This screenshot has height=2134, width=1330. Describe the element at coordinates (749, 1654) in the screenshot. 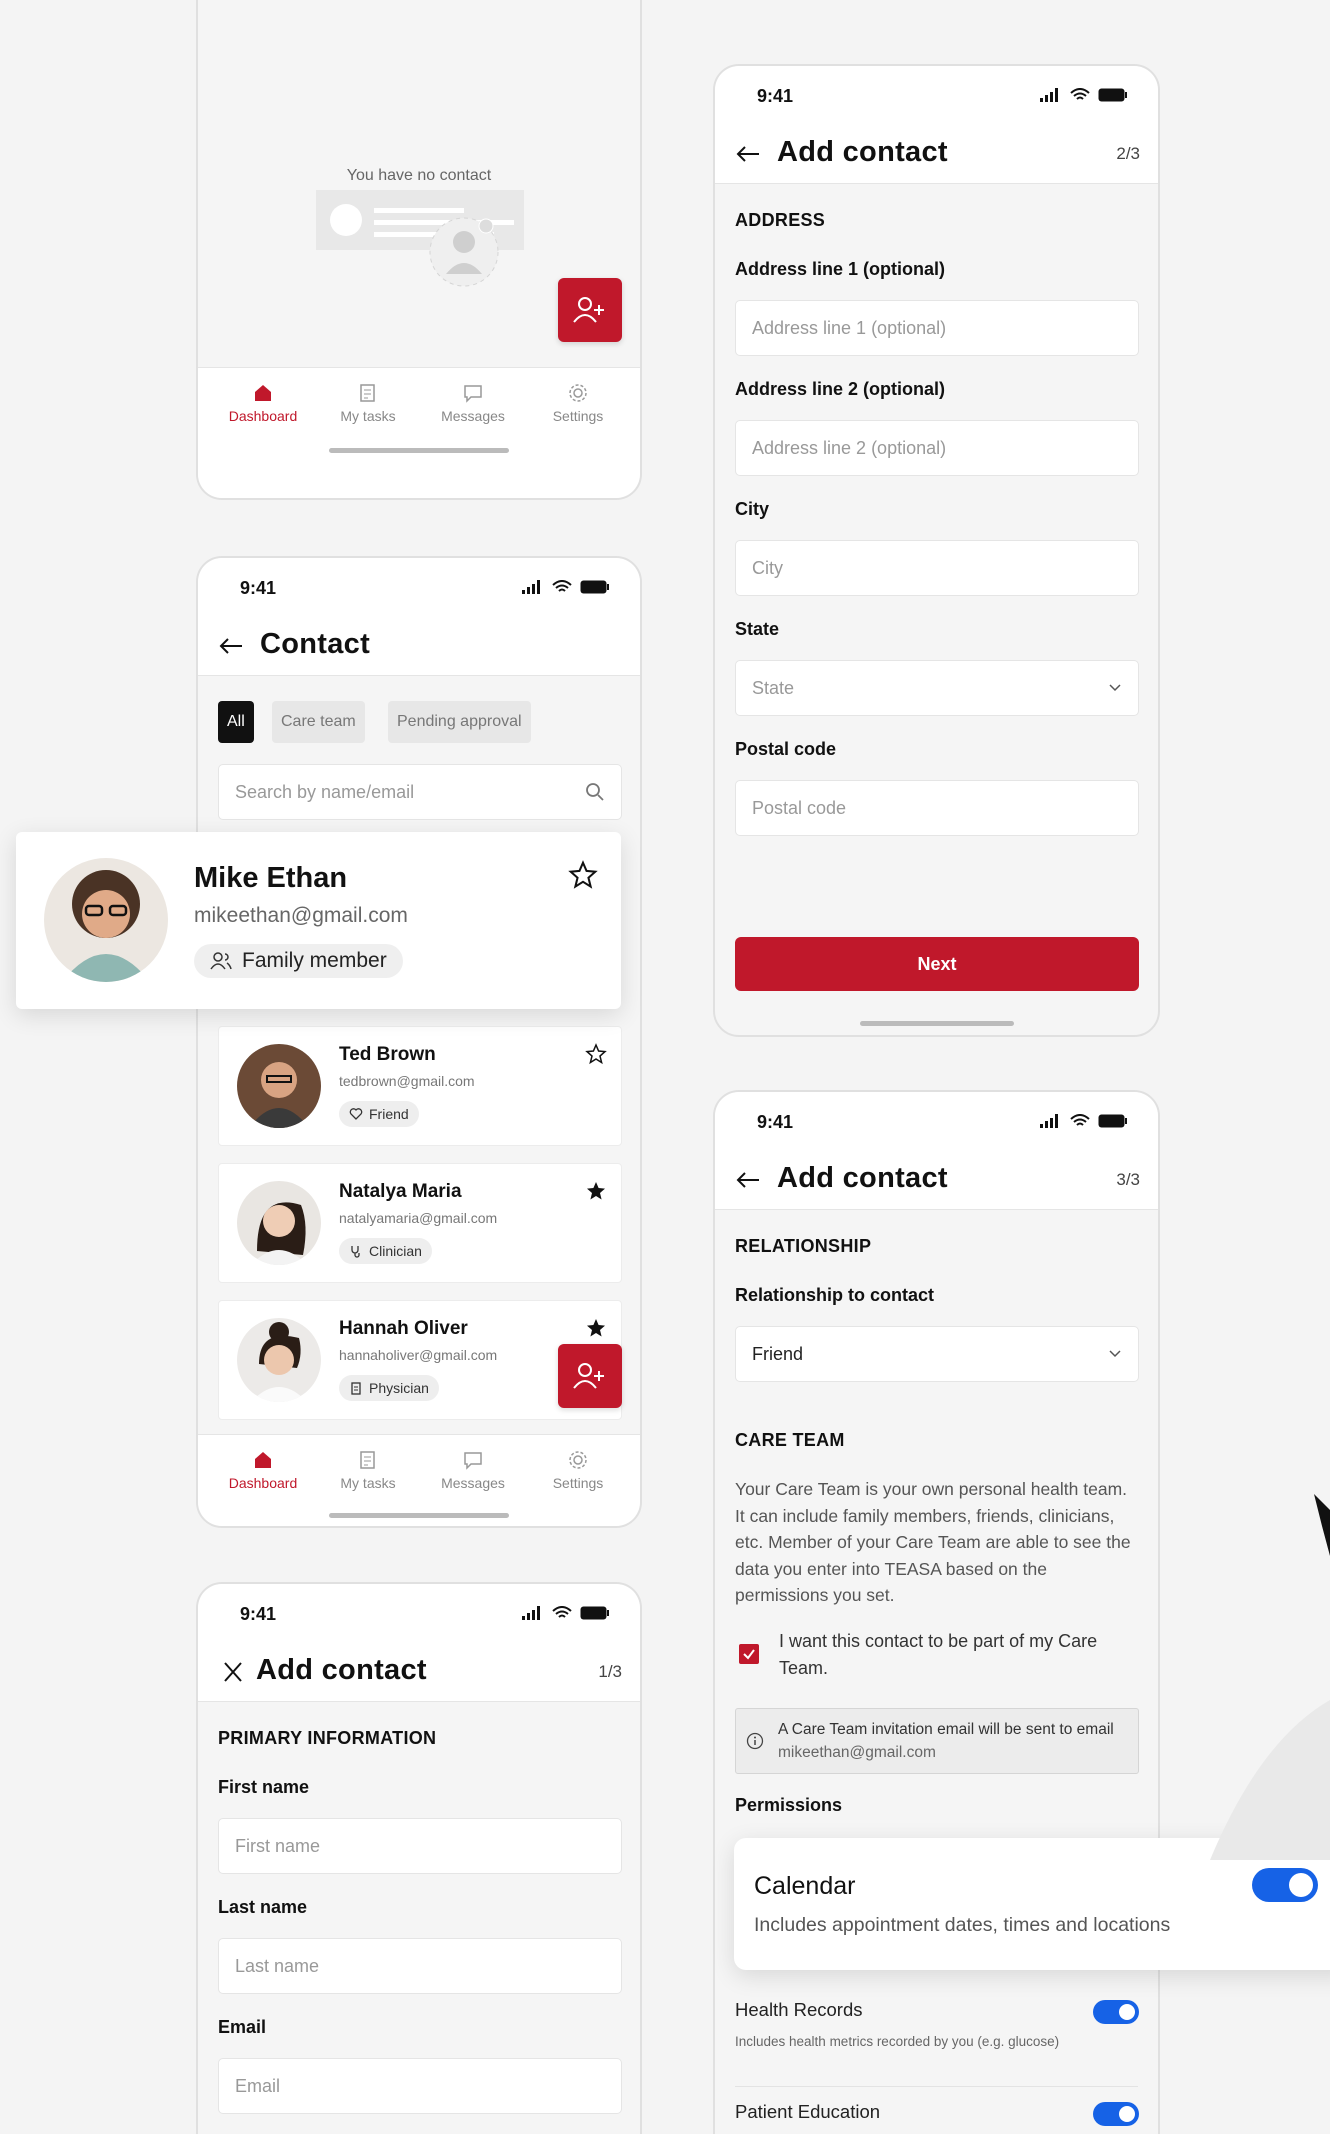

I see `care-team-checkbox` at that location.